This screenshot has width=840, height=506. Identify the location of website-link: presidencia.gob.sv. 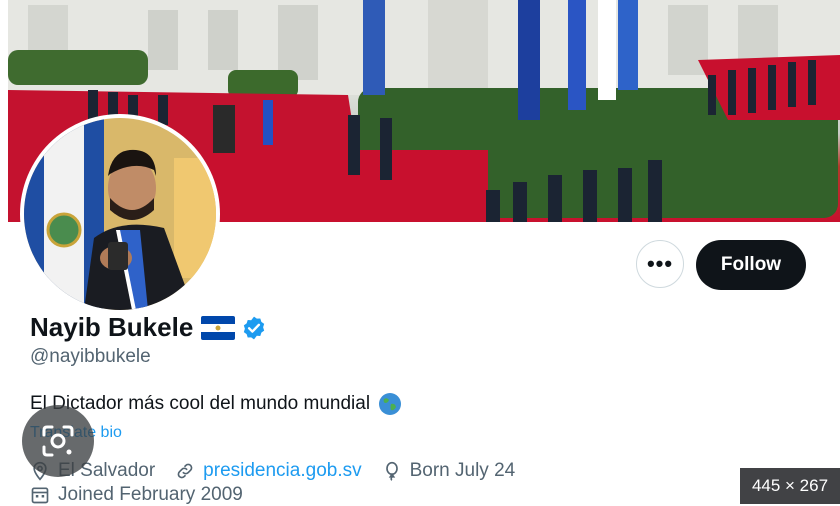
(282, 471).